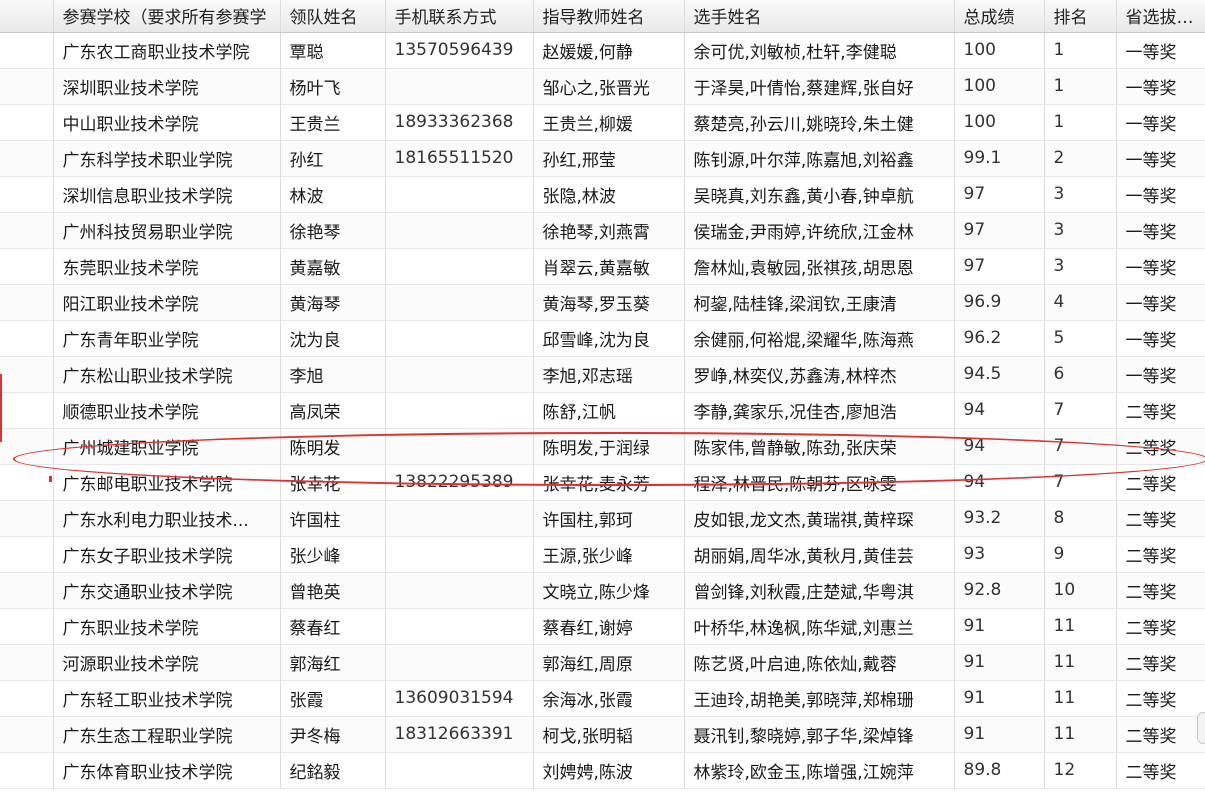 This screenshot has height=808, width=1205. Describe the element at coordinates (167, 50) in the screenshot. I see `cell-school: 广东农工商职业技术学院` at that location.